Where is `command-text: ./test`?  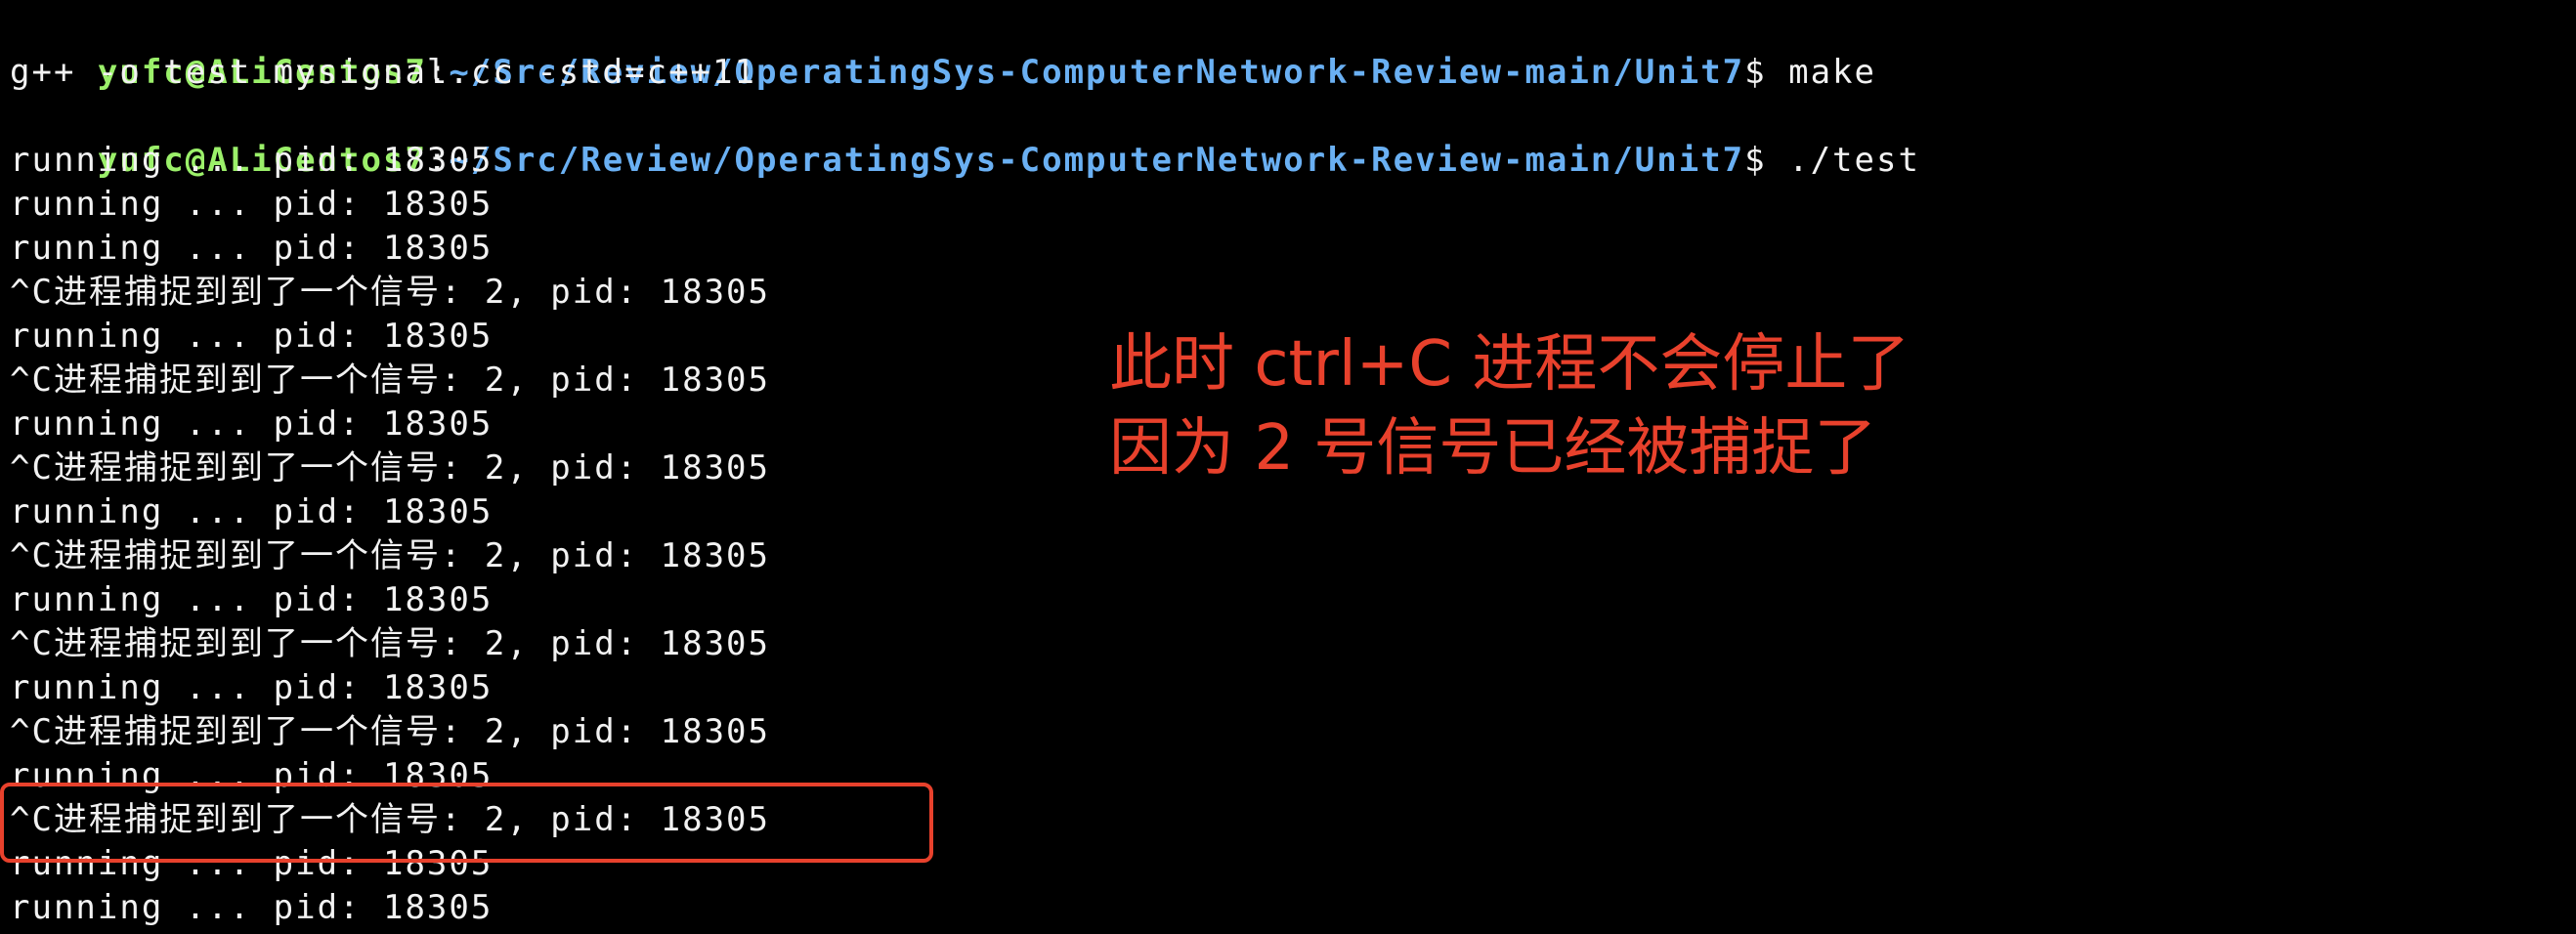 command-text: ./test is located at coordinates (1854, 160).